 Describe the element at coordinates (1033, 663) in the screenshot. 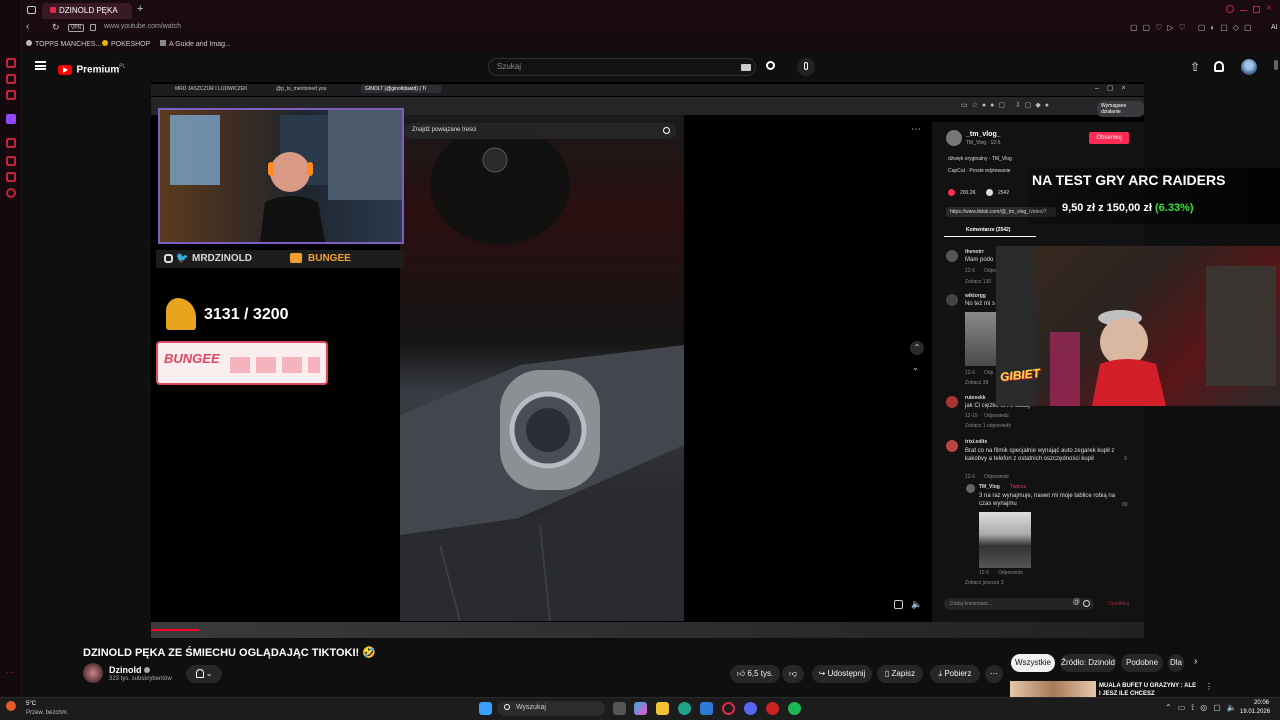

I see `chip-all: Wszystkie` at that location.